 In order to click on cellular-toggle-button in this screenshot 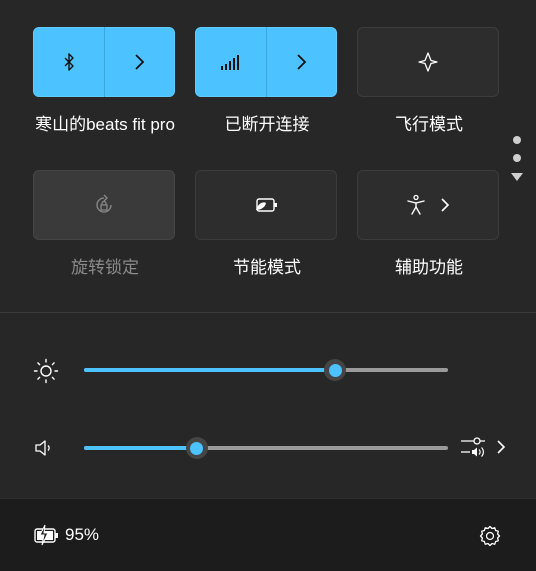, I will do `click(231, 62)`.